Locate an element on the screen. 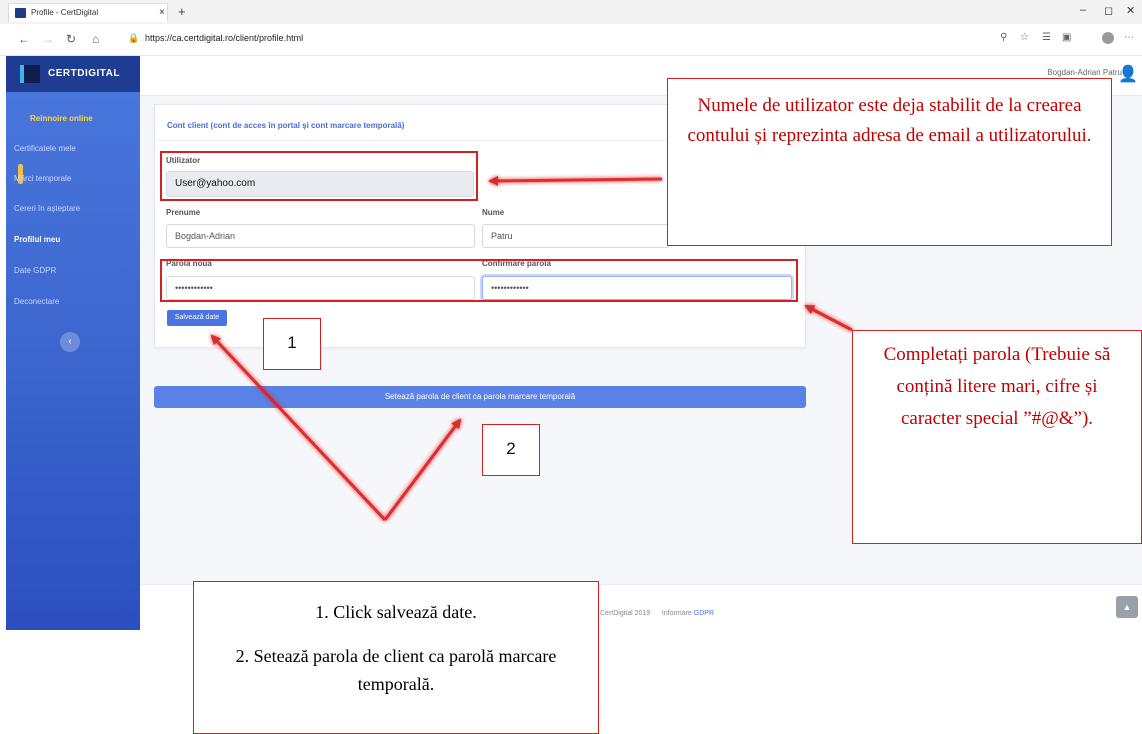 This screenshot has width=1142, height=734. user-field-highlight is located at coordinates (319, 176).